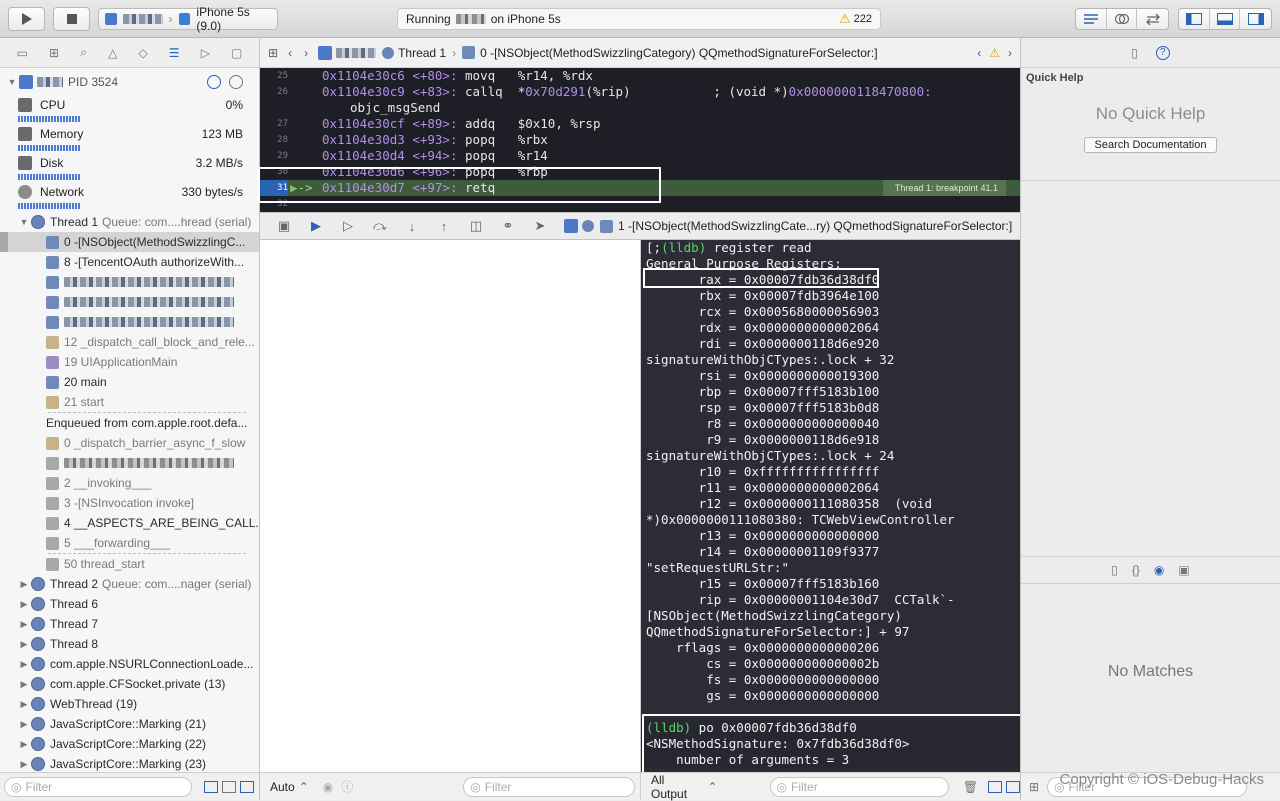 This screenshot has width=1280, height=801. Describe the element at coordinates (129, 222) in the screenshot. I see `thread-row: ▼Thread 1Queue: com....hread (serial)` at that location.